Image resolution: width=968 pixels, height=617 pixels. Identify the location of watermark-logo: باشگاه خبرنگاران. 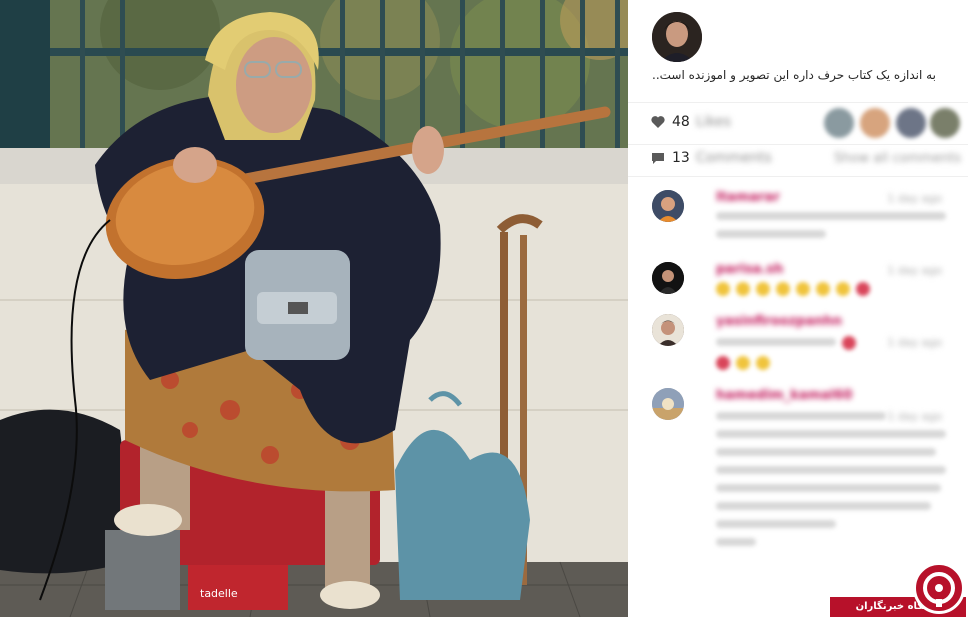
(899, 588).